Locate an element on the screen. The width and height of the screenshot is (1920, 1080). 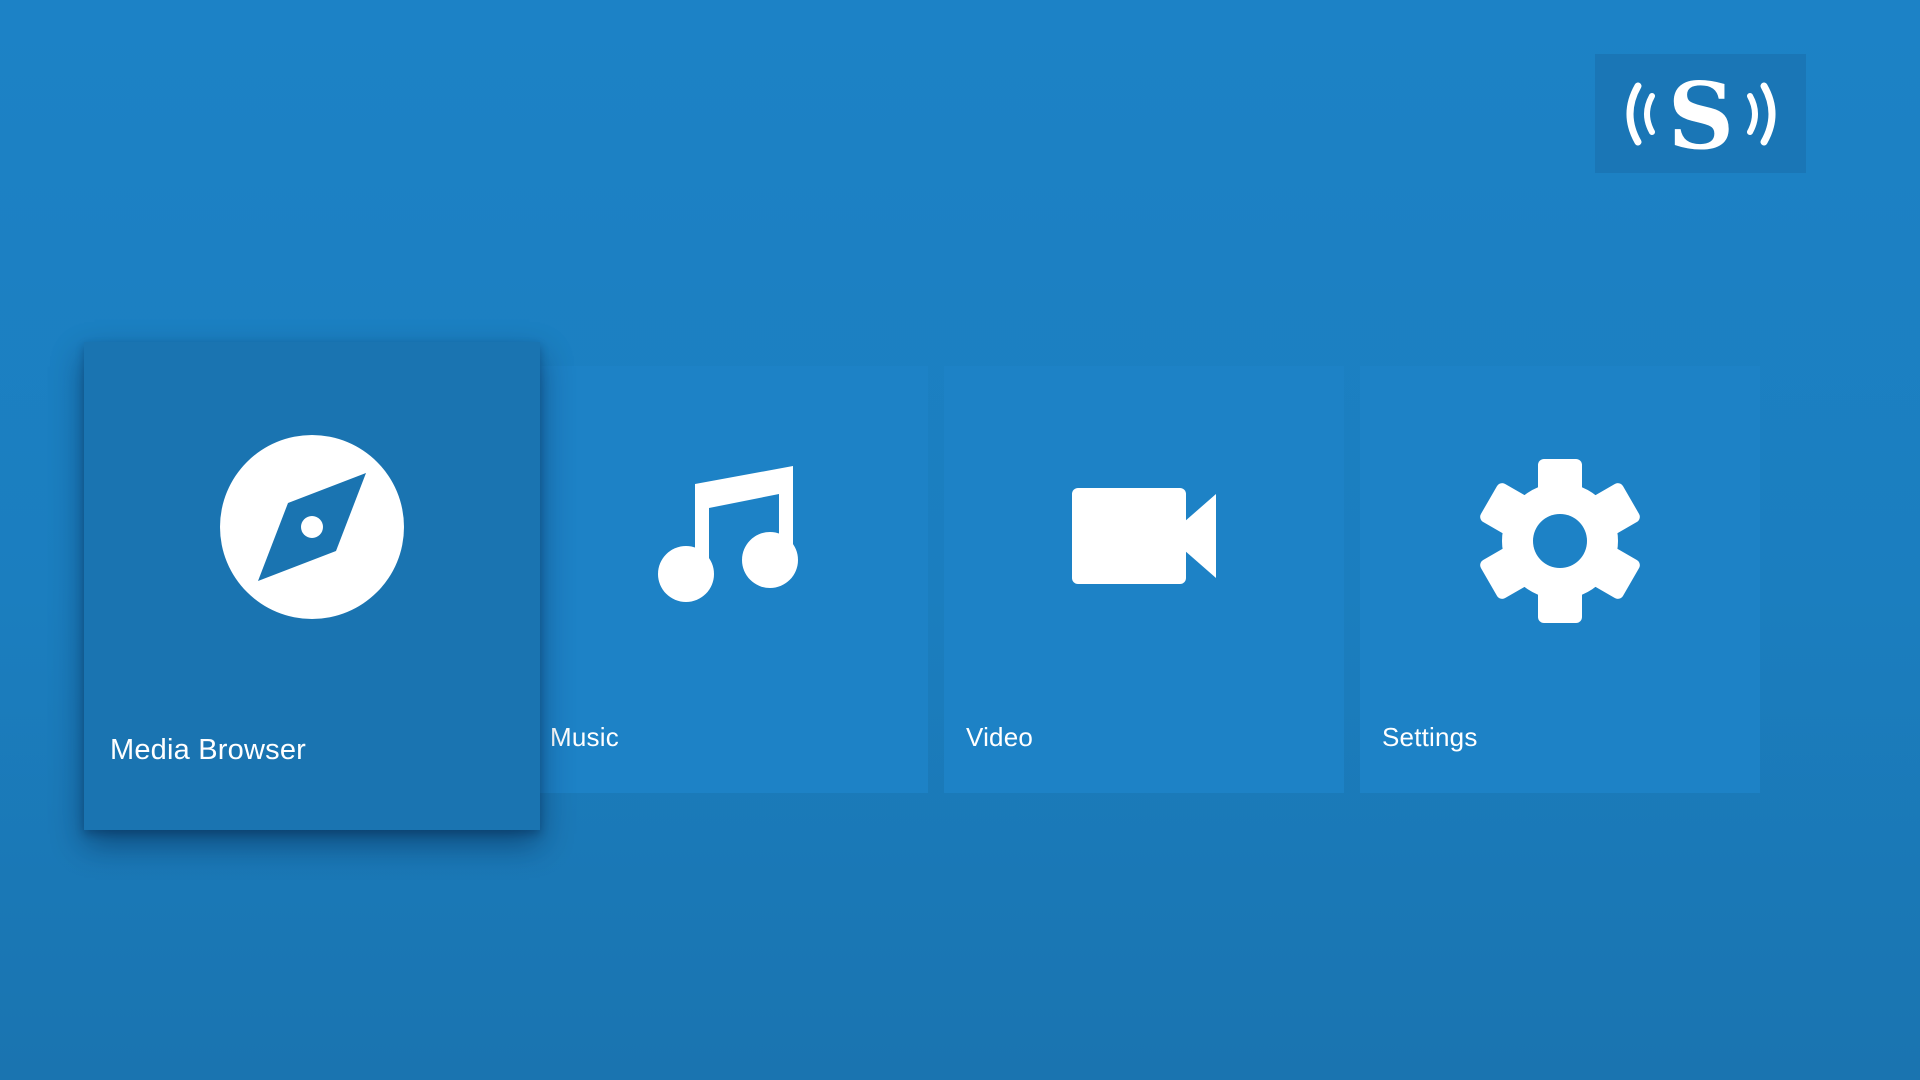
broadcast-s-logo-icon: S is located at coordinates (1700, 114).